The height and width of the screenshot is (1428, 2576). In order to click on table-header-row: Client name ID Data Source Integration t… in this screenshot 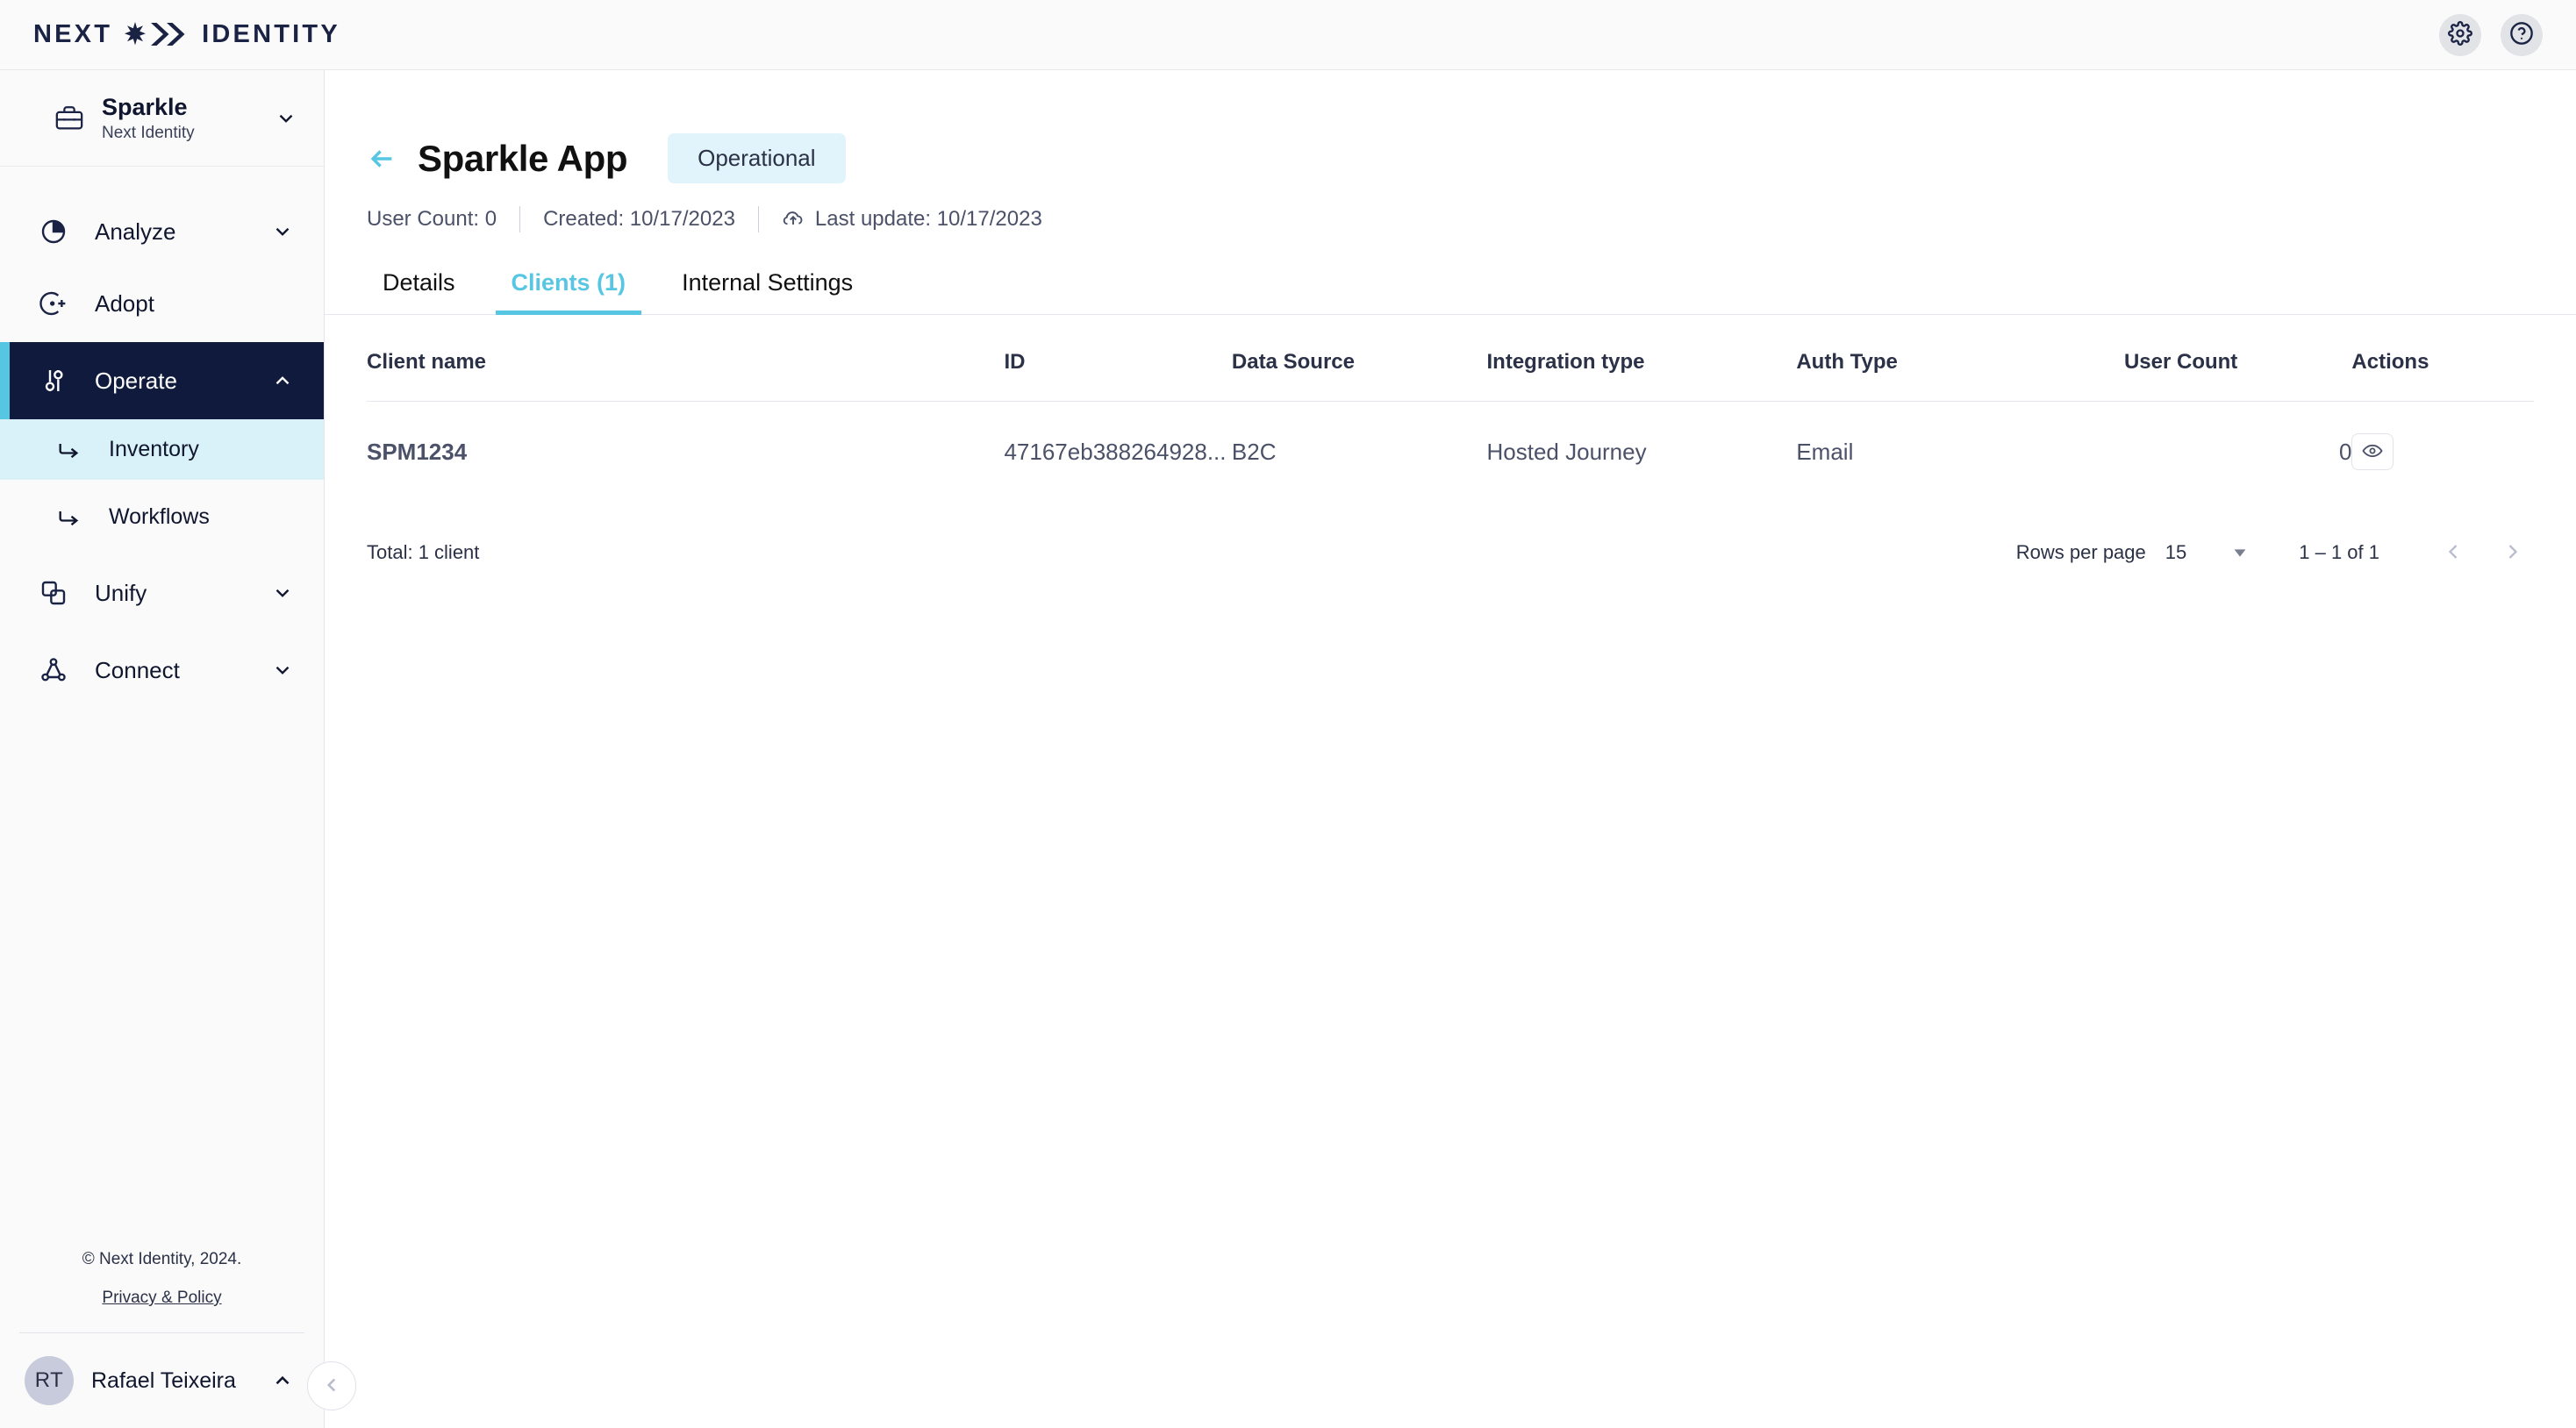, I will do `click(1450, 358)`.